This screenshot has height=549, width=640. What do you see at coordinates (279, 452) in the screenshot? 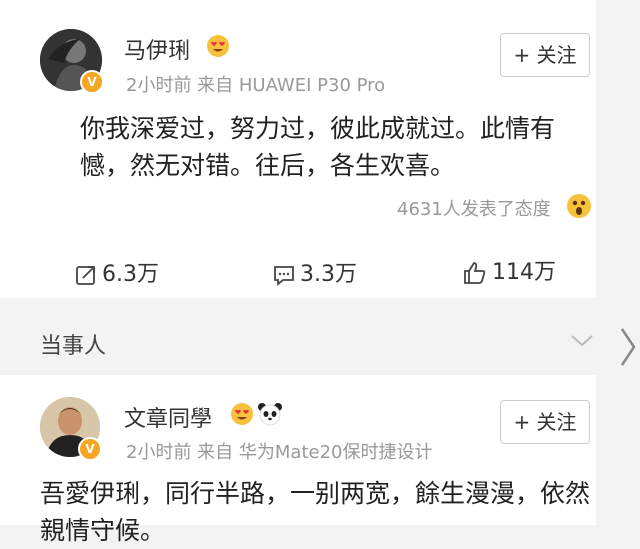
I see `post-meta: 2小时前 来自 华为Mate20保时捷设计` at bounding box center [279, 452].